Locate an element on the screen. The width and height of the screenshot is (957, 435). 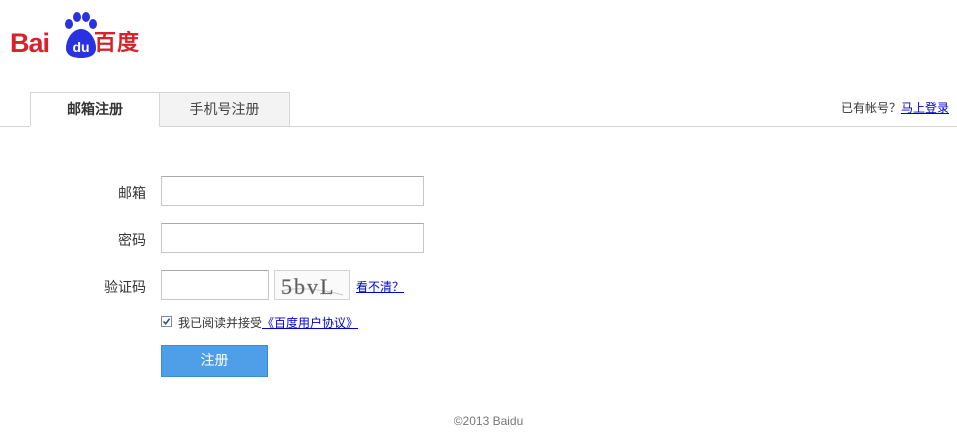
logo-text-latin: Bai is located at coordinates (30, 43).